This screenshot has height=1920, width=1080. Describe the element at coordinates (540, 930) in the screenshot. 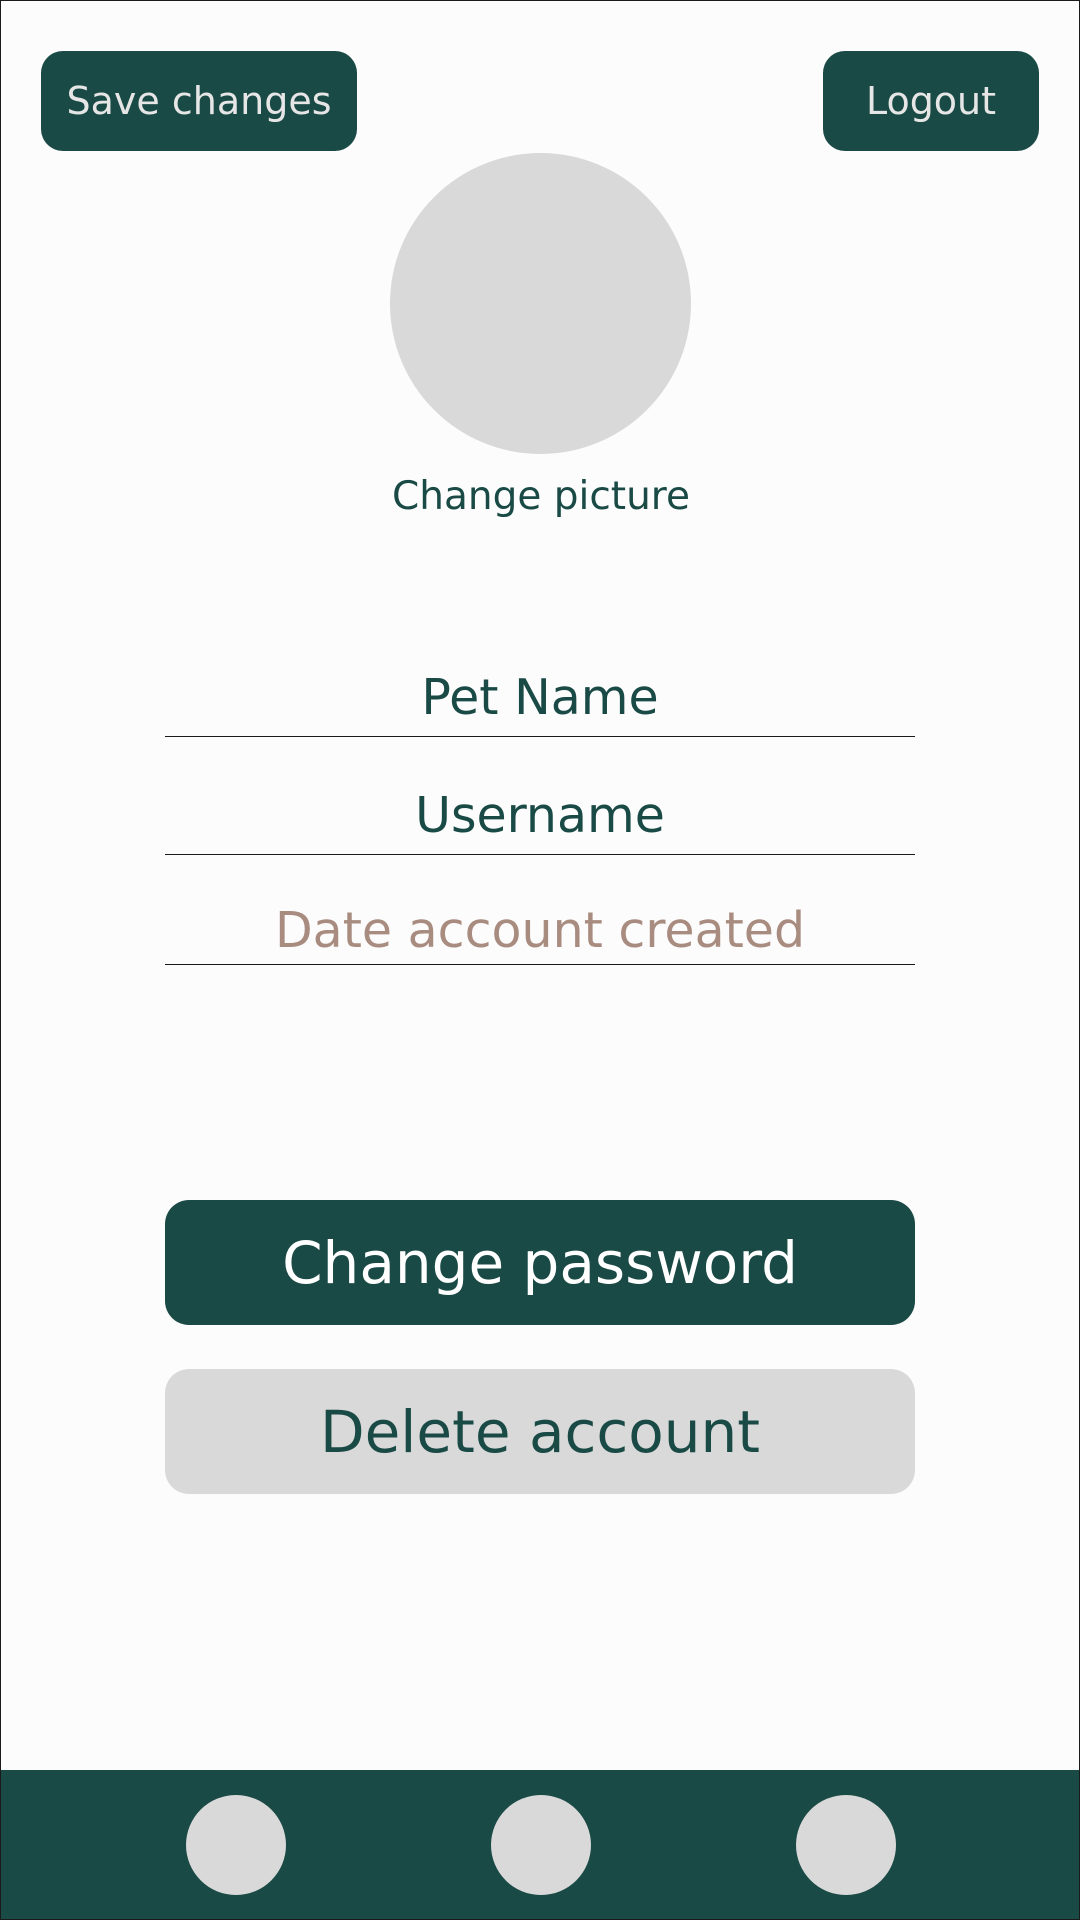

I see `date-account-created-field: Date account created` at that location.